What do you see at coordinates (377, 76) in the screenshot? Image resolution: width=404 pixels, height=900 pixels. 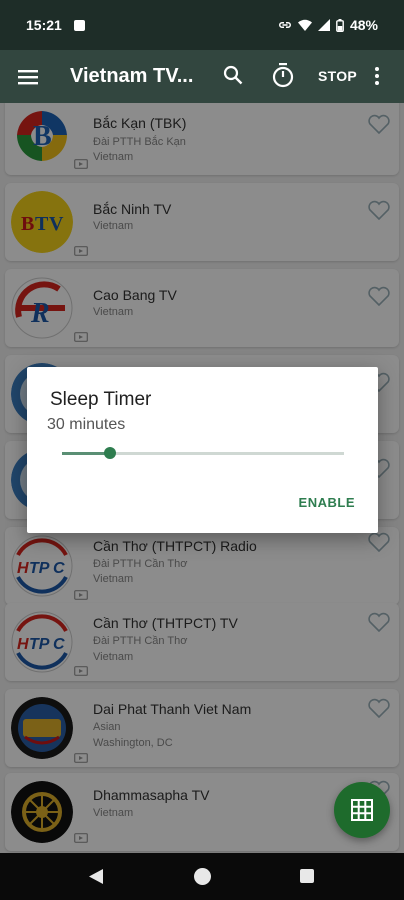 I see `more-options-icon` at bounding box center [377, 76].